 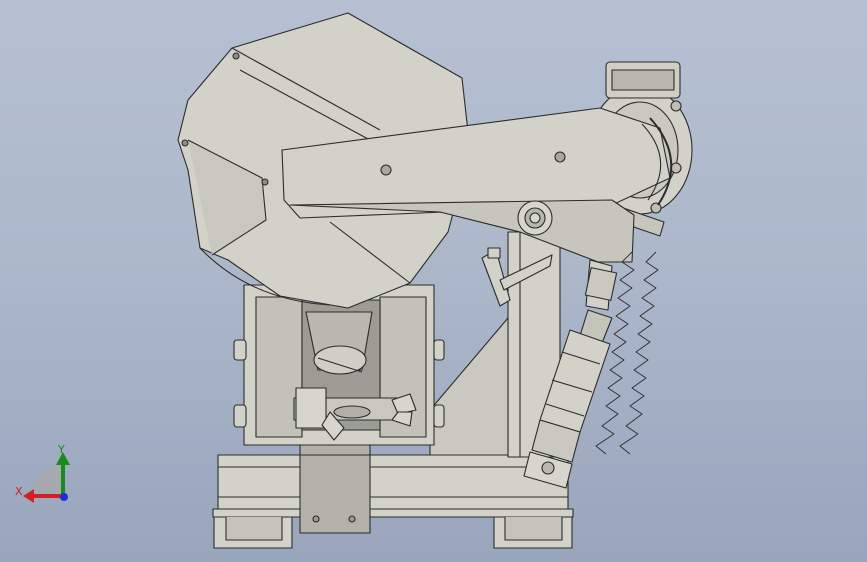 What do you see at coordinates (64, 497) in the screenshot?
I see `z-axis-dot` at bounding box center [64, 497].